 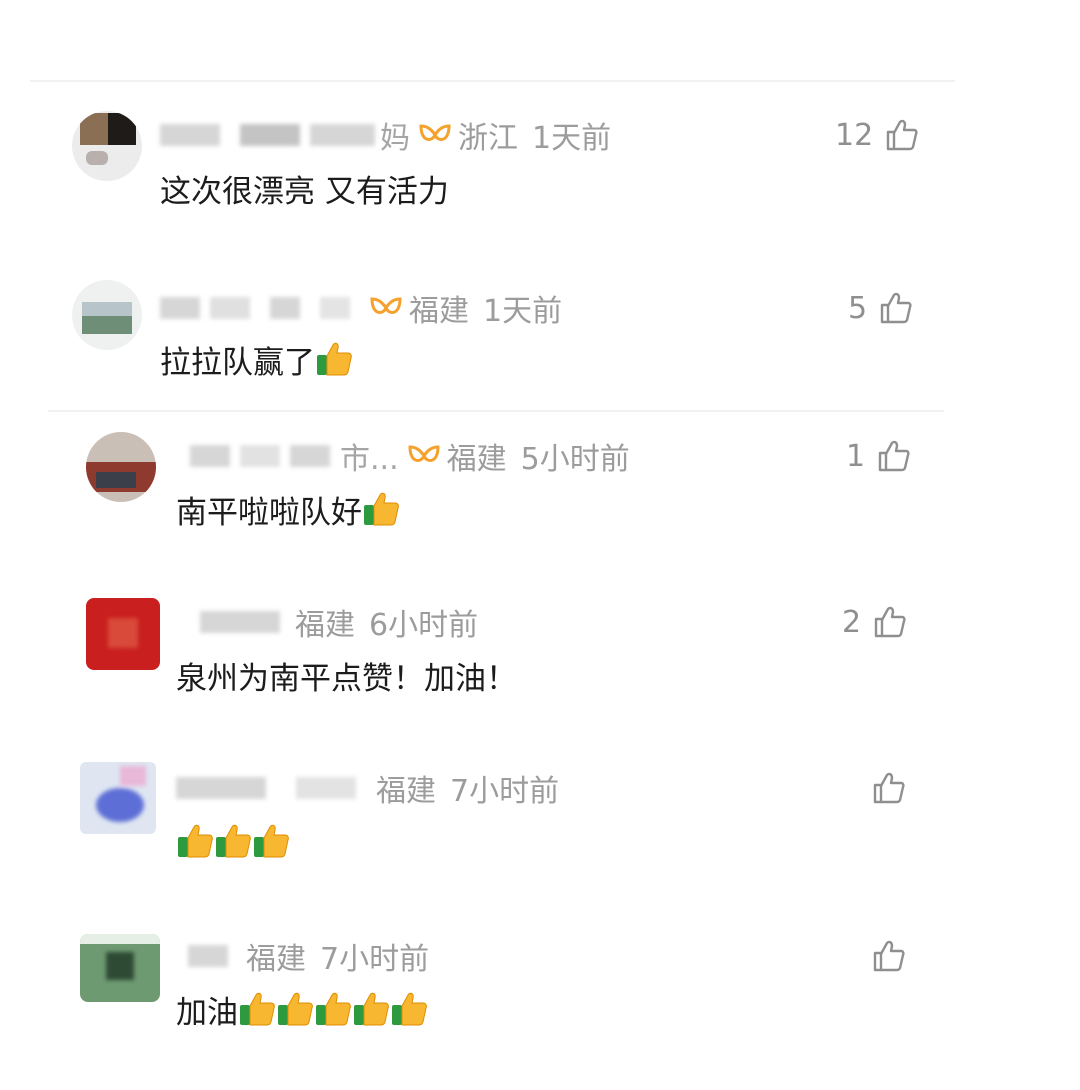 I want to click on comment-meta: 福建 6小时前, so click(x=329, y=622).